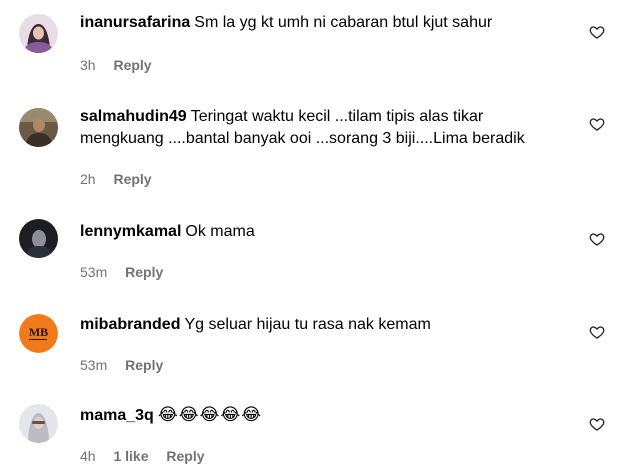 This screenshot has width=619, height=469. I want to click on comment-body: Yg seluar hijau tu rasa nak kemam, so click(307, 324).